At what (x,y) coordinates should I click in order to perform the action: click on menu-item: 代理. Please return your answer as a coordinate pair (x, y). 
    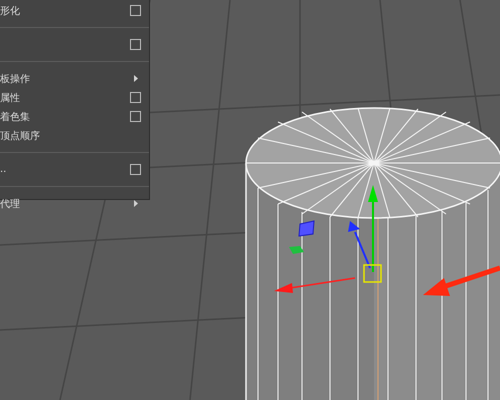
    Looking at the image, I should click on (74, 203).